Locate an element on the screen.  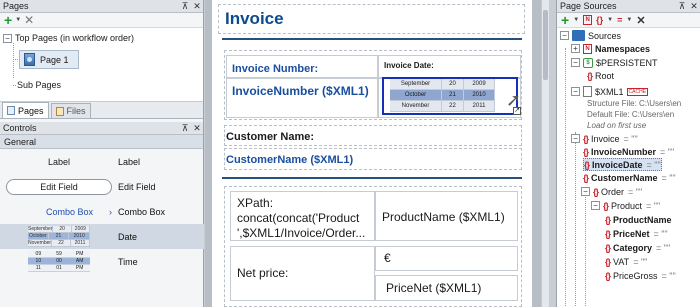
tree-node-invoice: − {} Invoice = "" is located at coordinates (604, 138).